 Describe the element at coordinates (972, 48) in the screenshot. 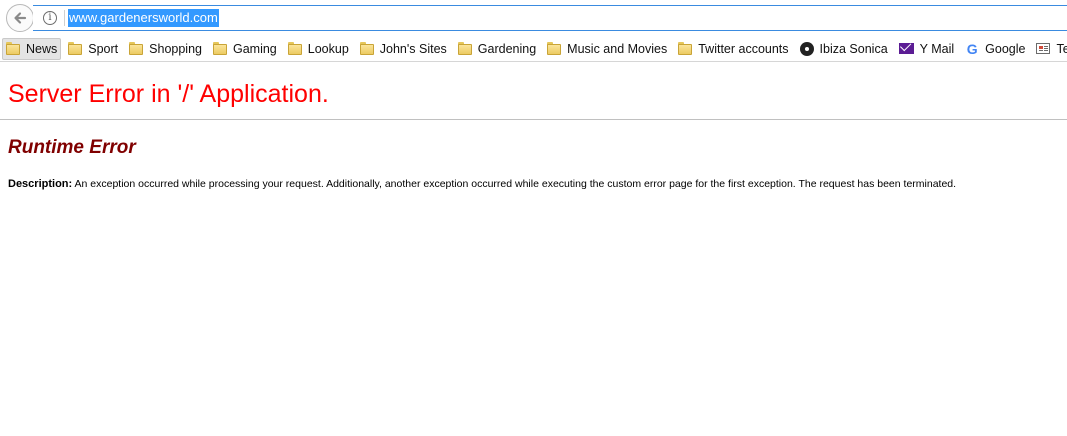

I see `google-icon: G` at that location.